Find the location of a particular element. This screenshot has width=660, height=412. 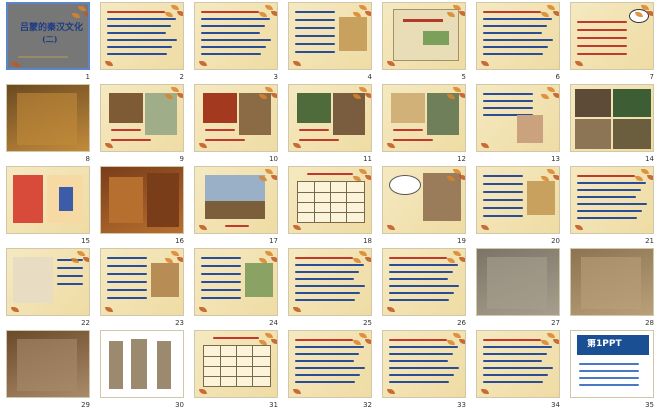

slide-number: 31 is located at coordinates (273, 405).